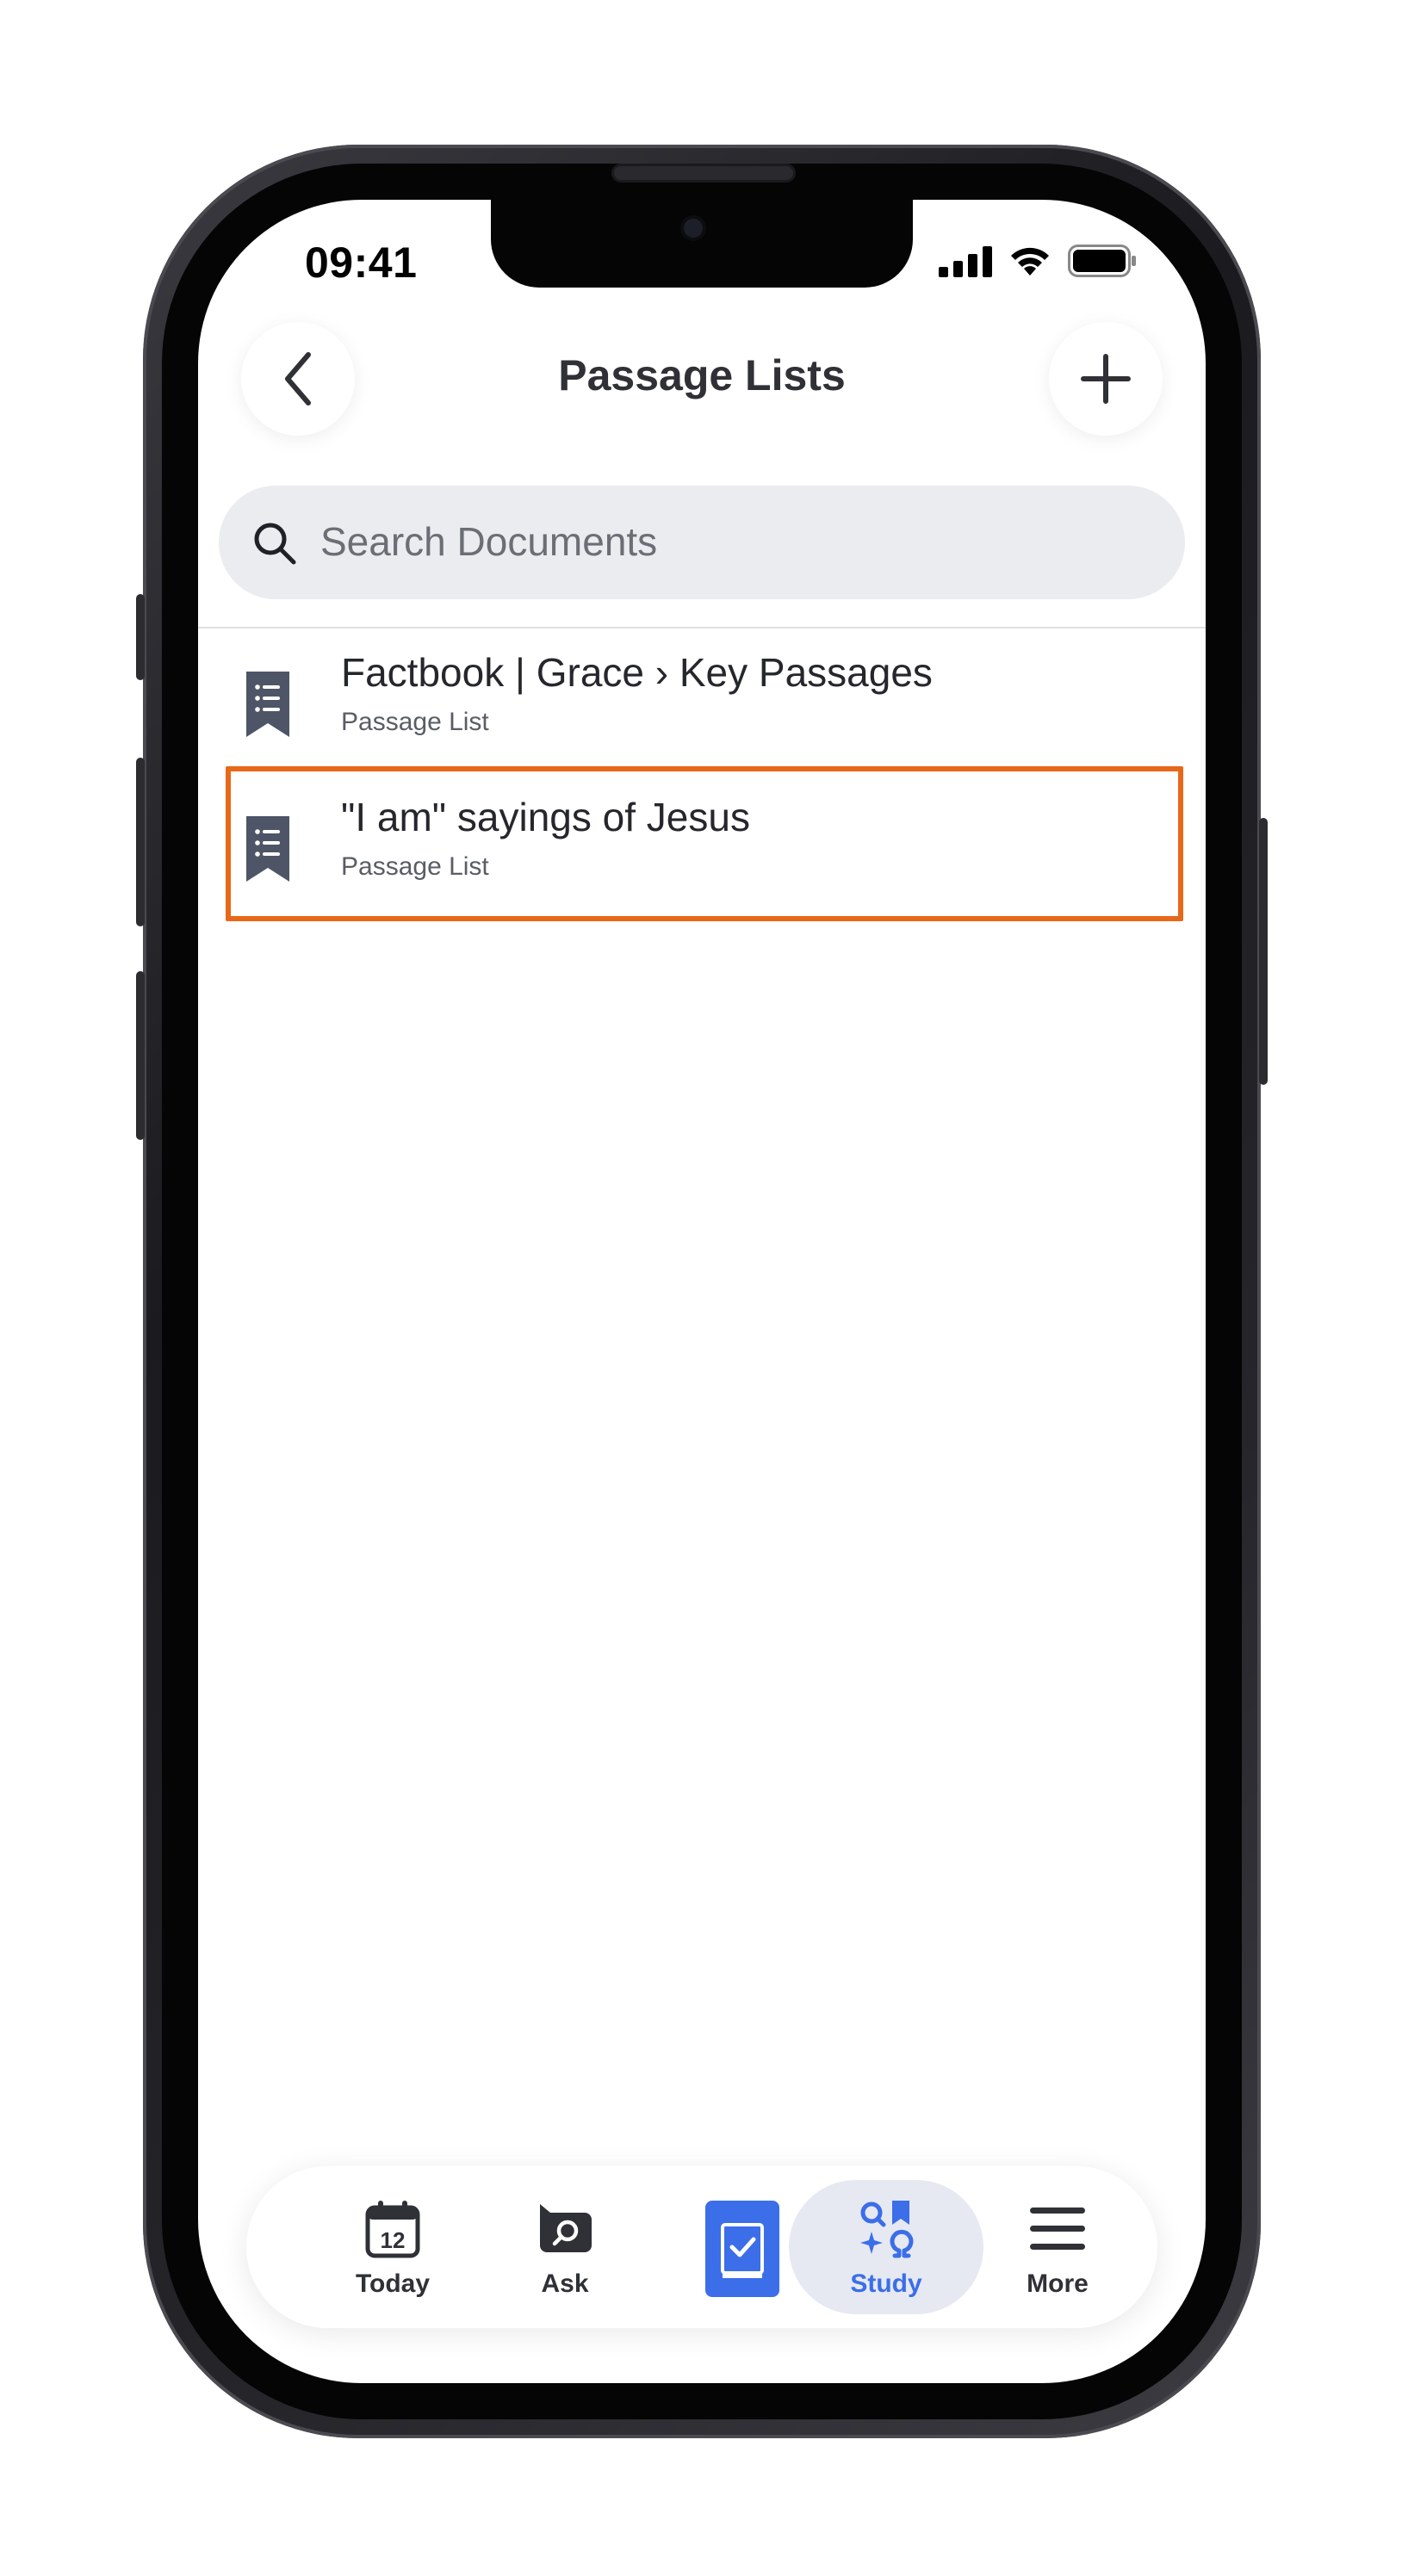  I want to click on bookmark-list-icon, so click(267, 704).